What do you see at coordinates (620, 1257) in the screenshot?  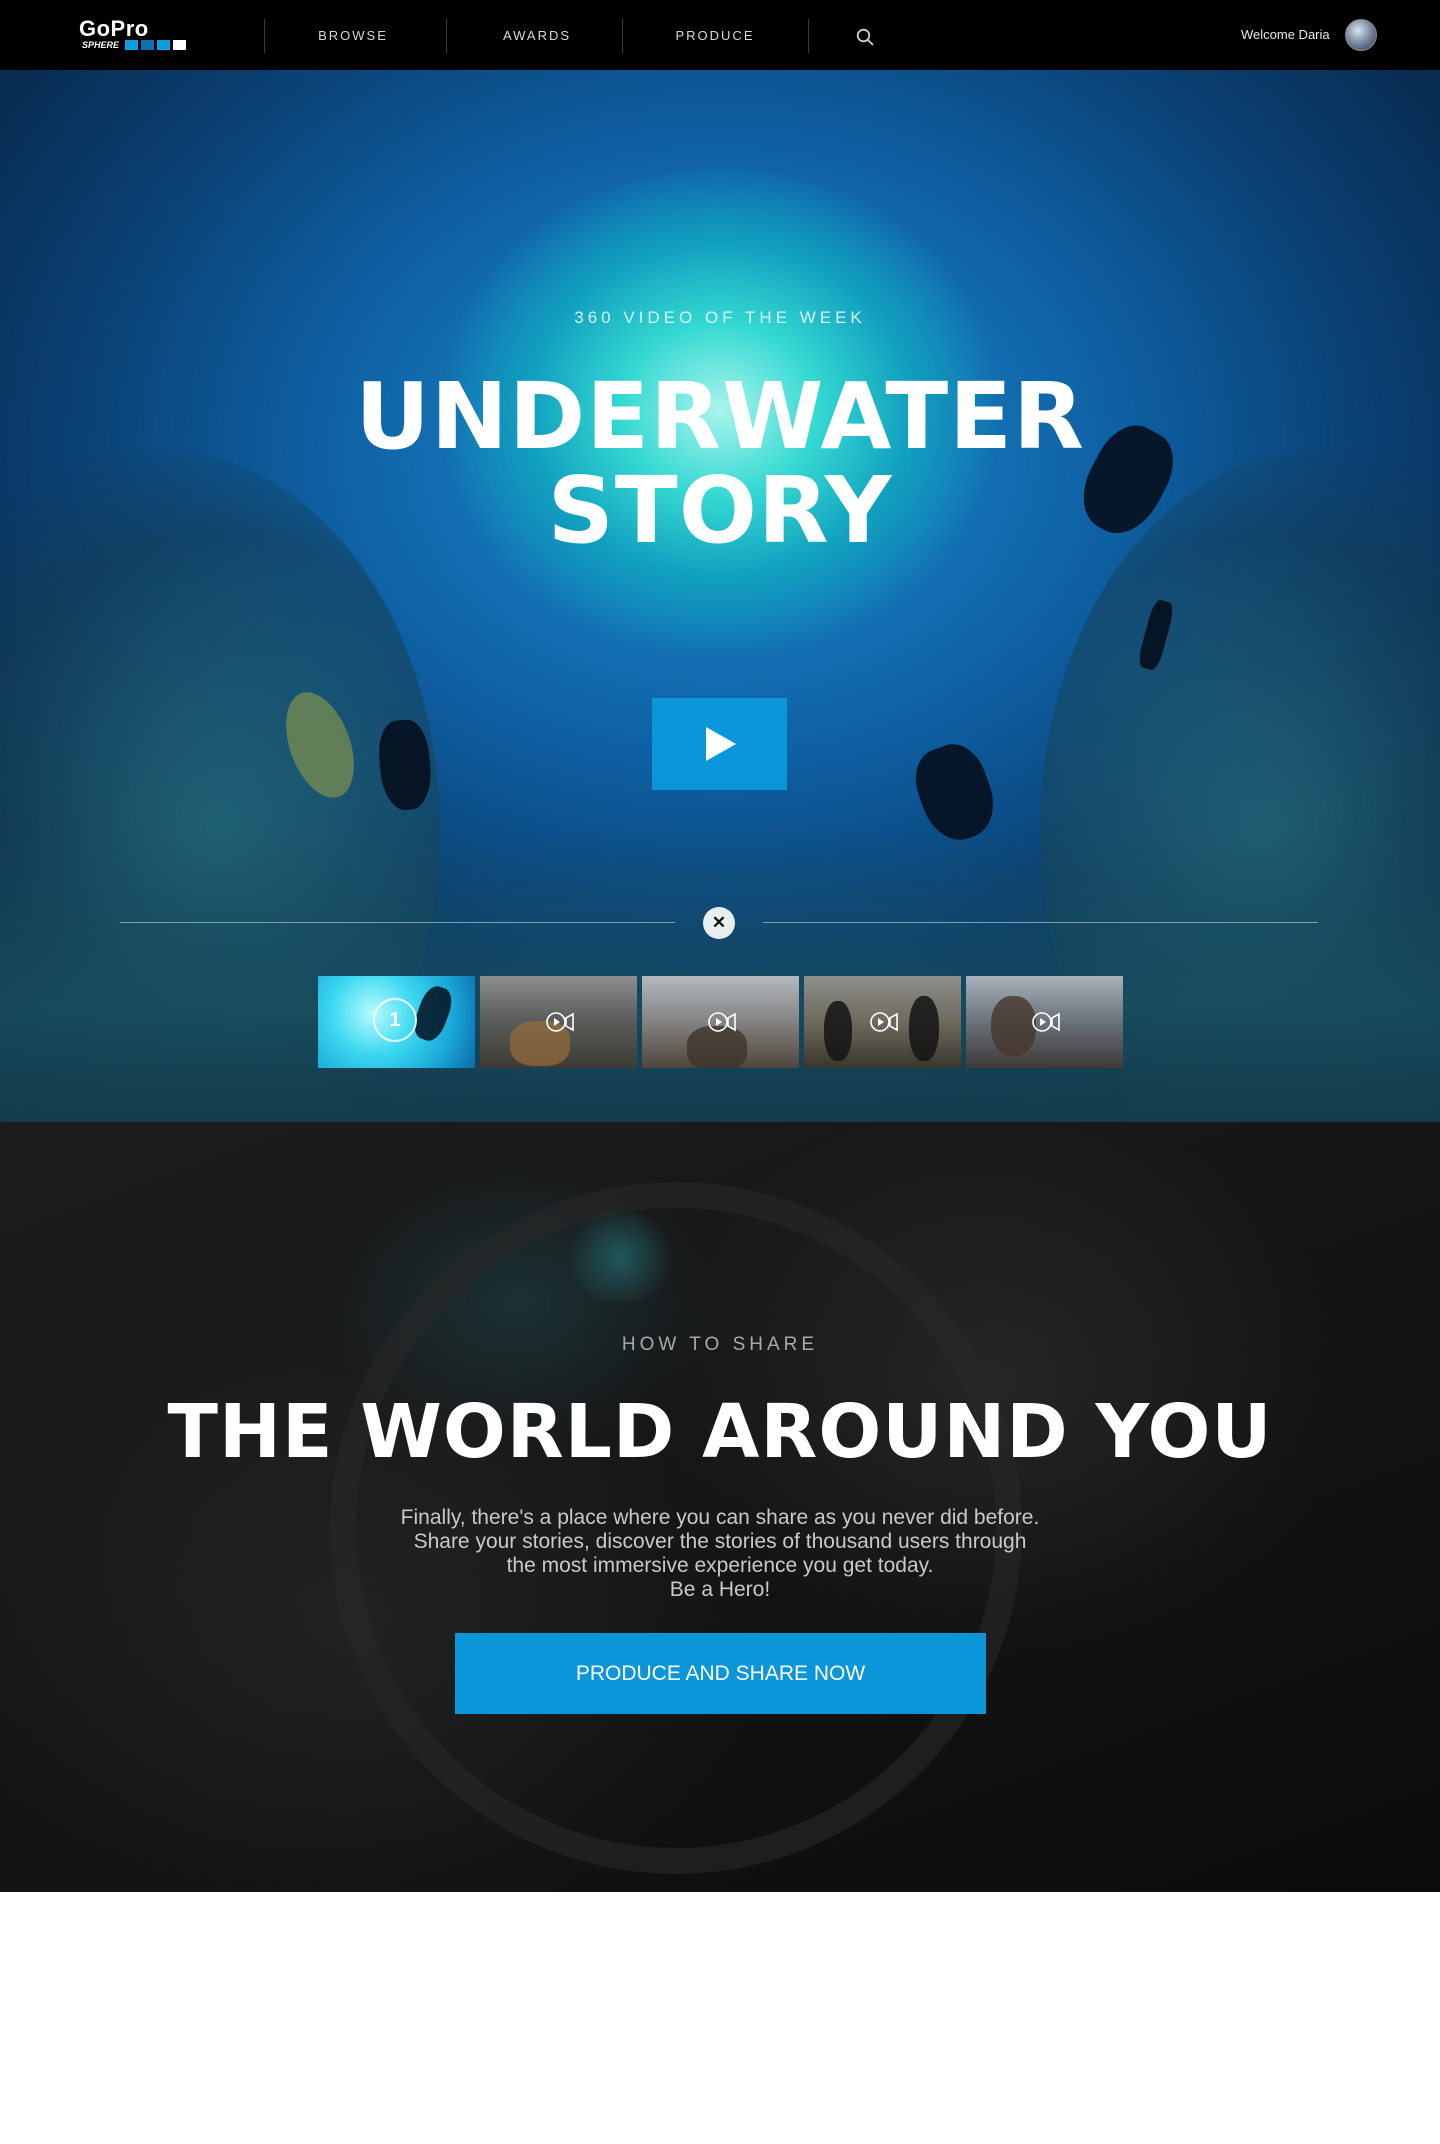 I see `share-background-visor` at bounding box center [620, 1257].